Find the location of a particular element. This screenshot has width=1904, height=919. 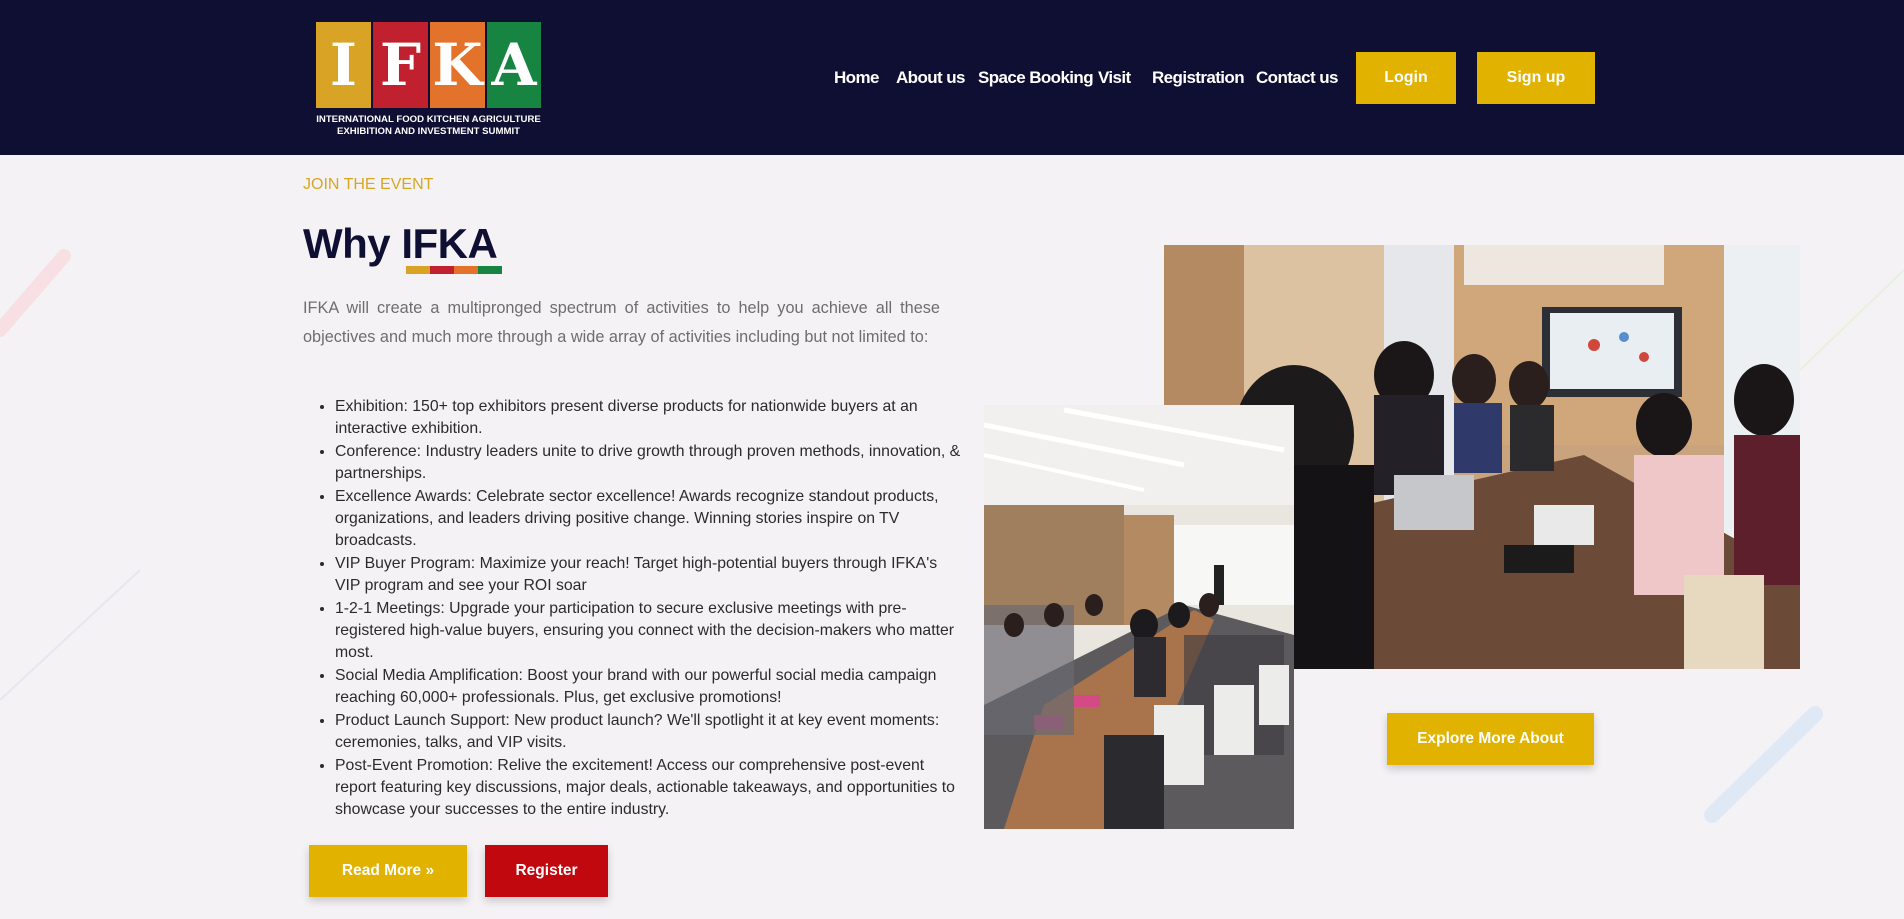

login-button: Login is located at coordinates (1406, 78).